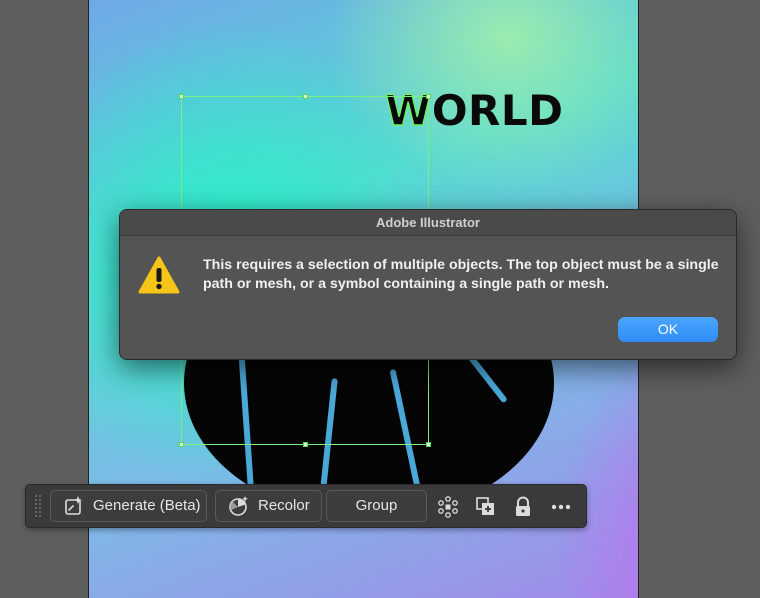 Image resolution: width=760 pixels, height=598 pixels. What do you see at coordinates (486, 507) in the screenshot?
I see `duplicate-icon` at bounding box center [486, 507].